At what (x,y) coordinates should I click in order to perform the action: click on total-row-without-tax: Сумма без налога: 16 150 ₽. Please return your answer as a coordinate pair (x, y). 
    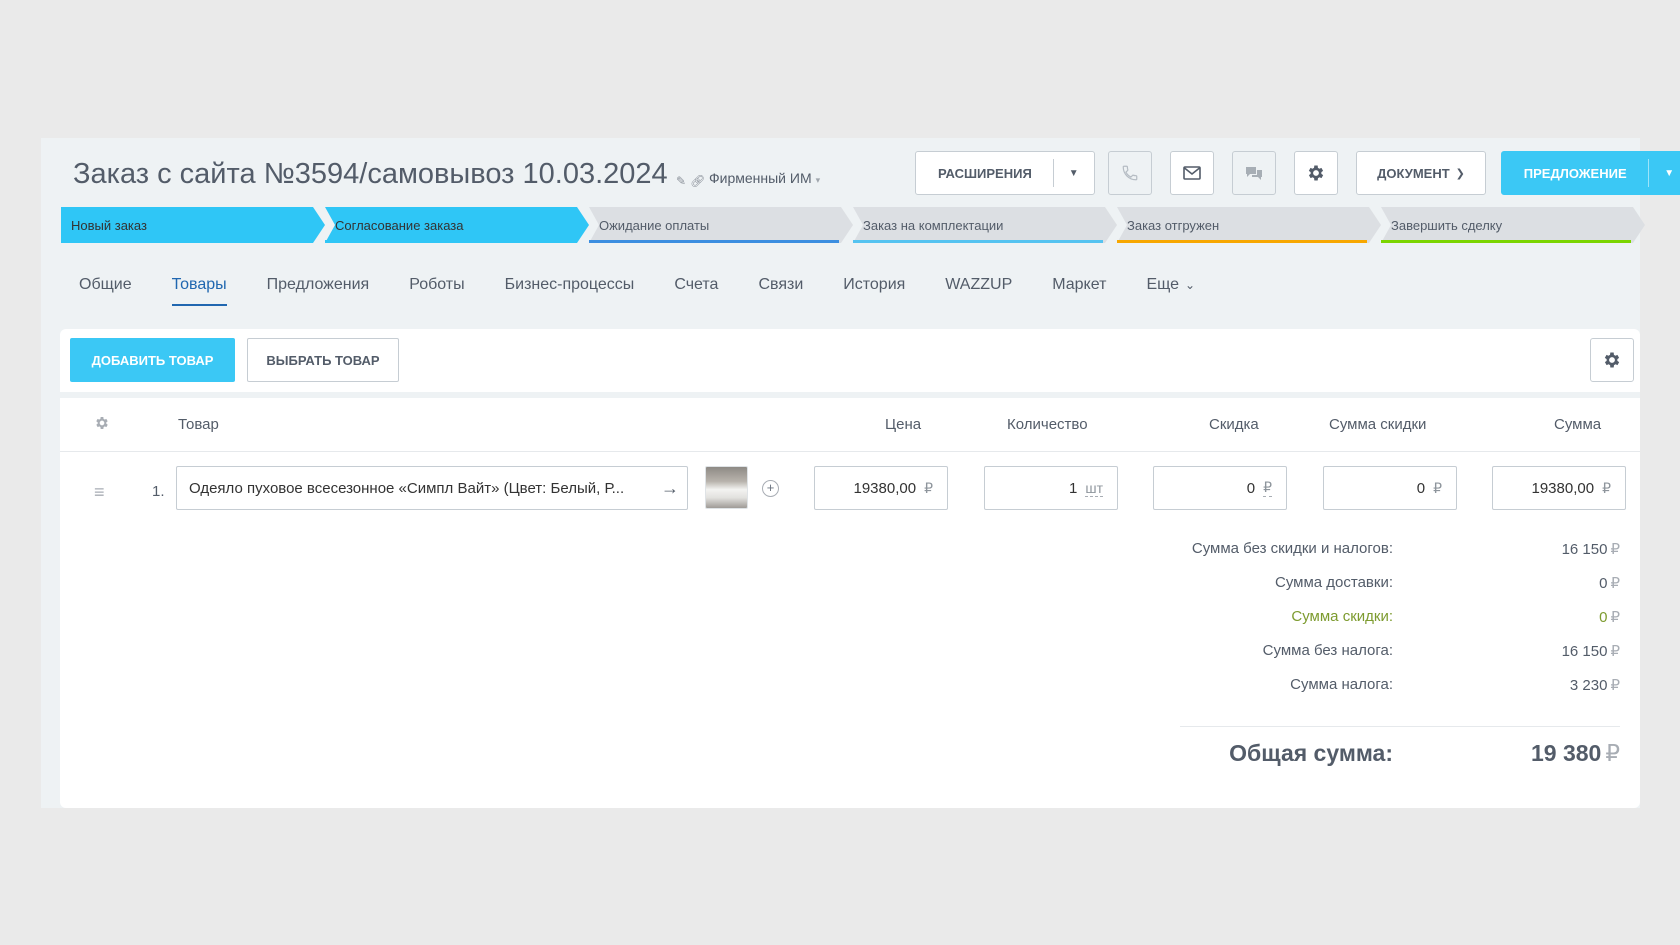
    Looking at the image, I should click on (1340, 652).